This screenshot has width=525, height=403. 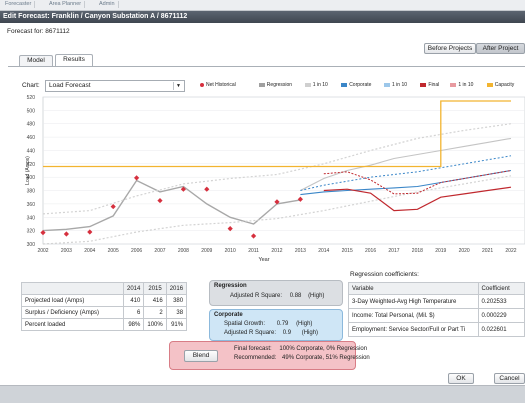 What do you see at coordinates (245, 324) in the screenshot?
I see `spatial-label: Spatial Growth:` at bounding box center [245, 324].